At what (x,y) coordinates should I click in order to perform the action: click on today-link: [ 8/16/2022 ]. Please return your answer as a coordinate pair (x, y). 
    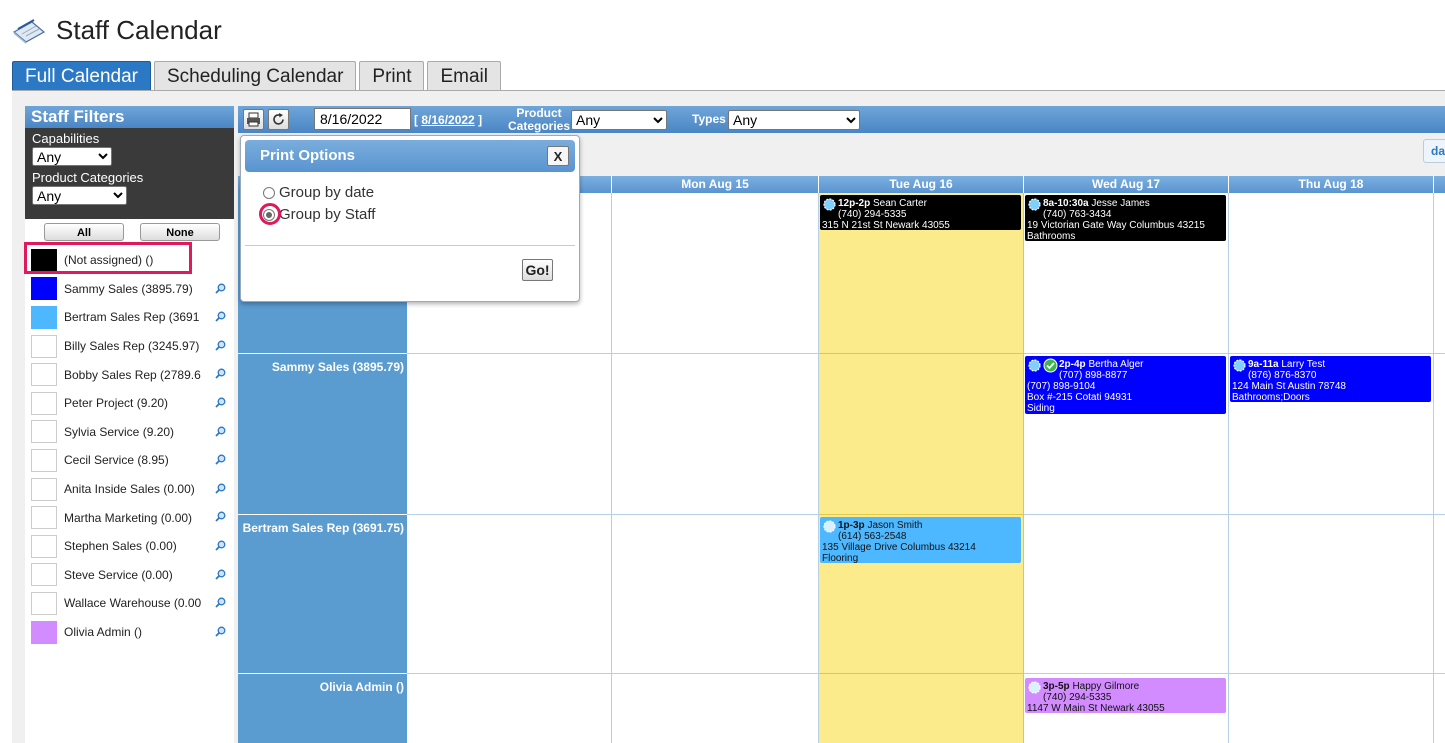
    Looking at the image, I should click on (448, 120).